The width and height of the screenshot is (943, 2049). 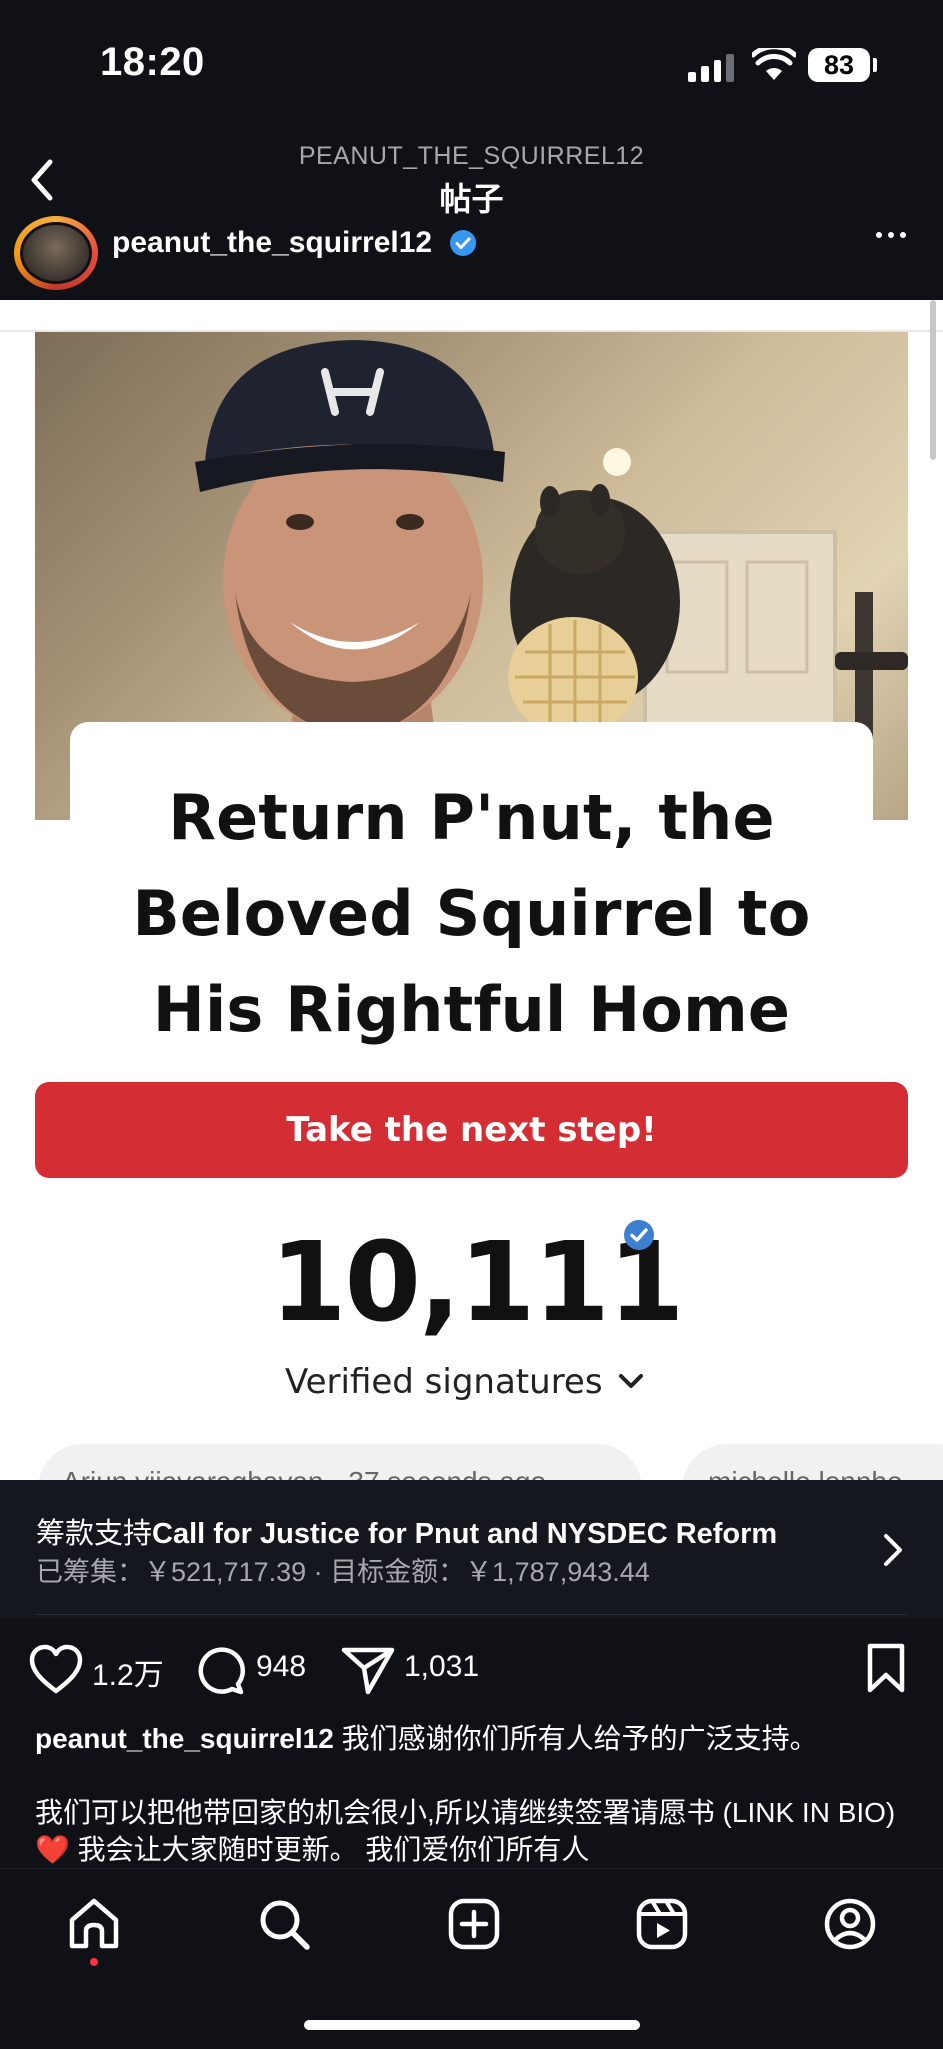 I want to click on home-icon, so click(x=94, y=1924).